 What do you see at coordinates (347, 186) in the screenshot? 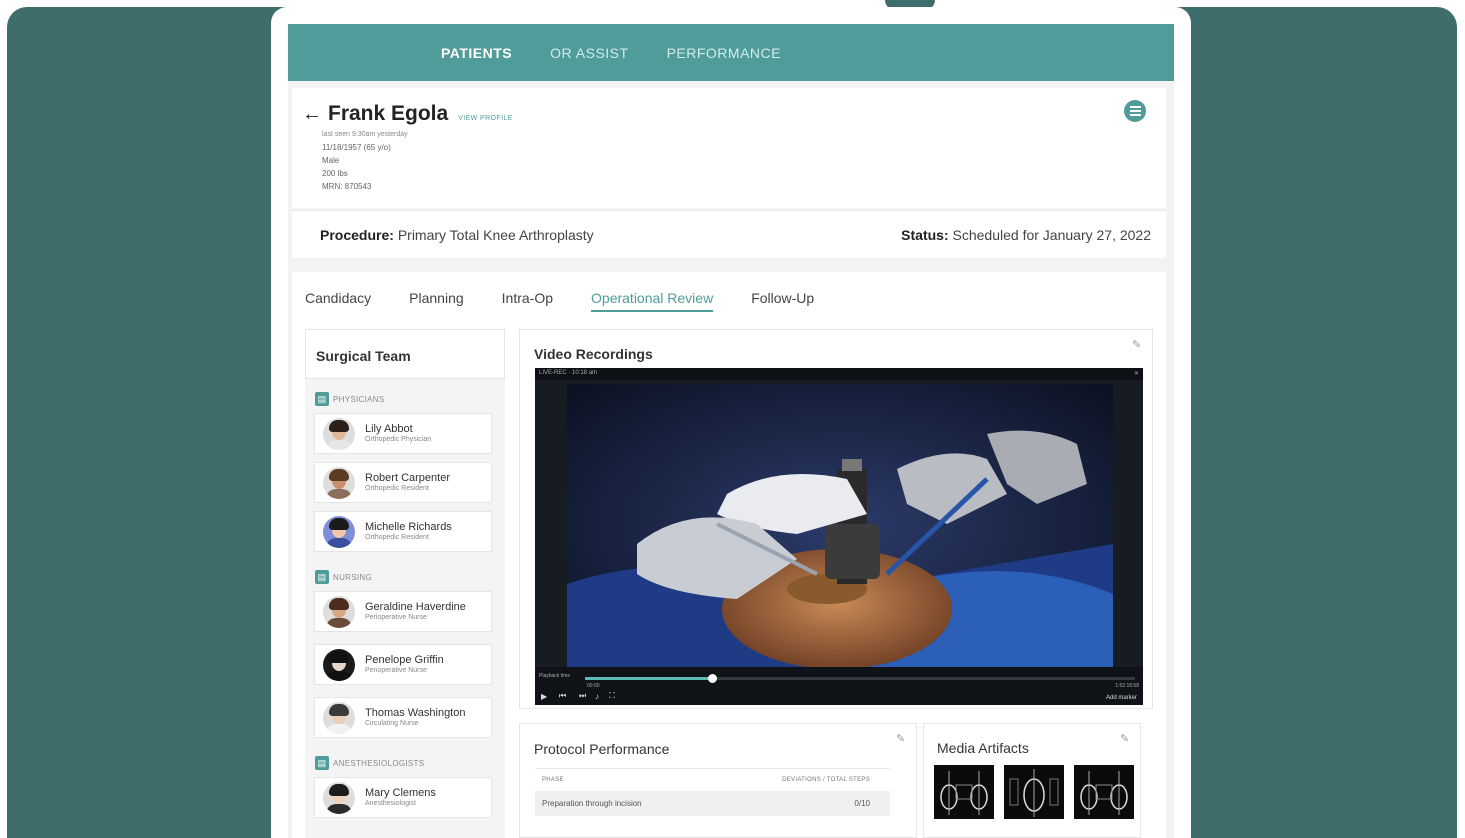
I see `patient-mrn: MRN: 870543` at bounding box center [347, 186].